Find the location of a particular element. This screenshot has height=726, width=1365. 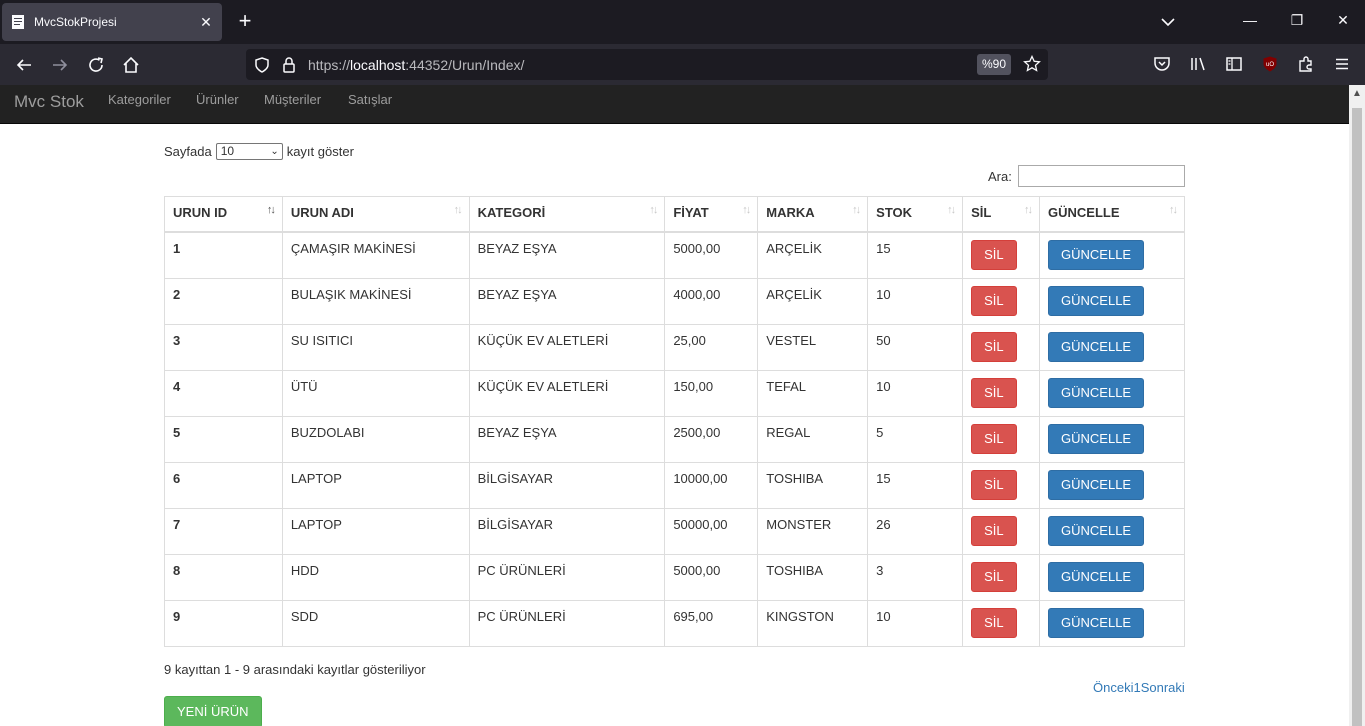

page-length-value: 10 is located at coordinates (227, 151).